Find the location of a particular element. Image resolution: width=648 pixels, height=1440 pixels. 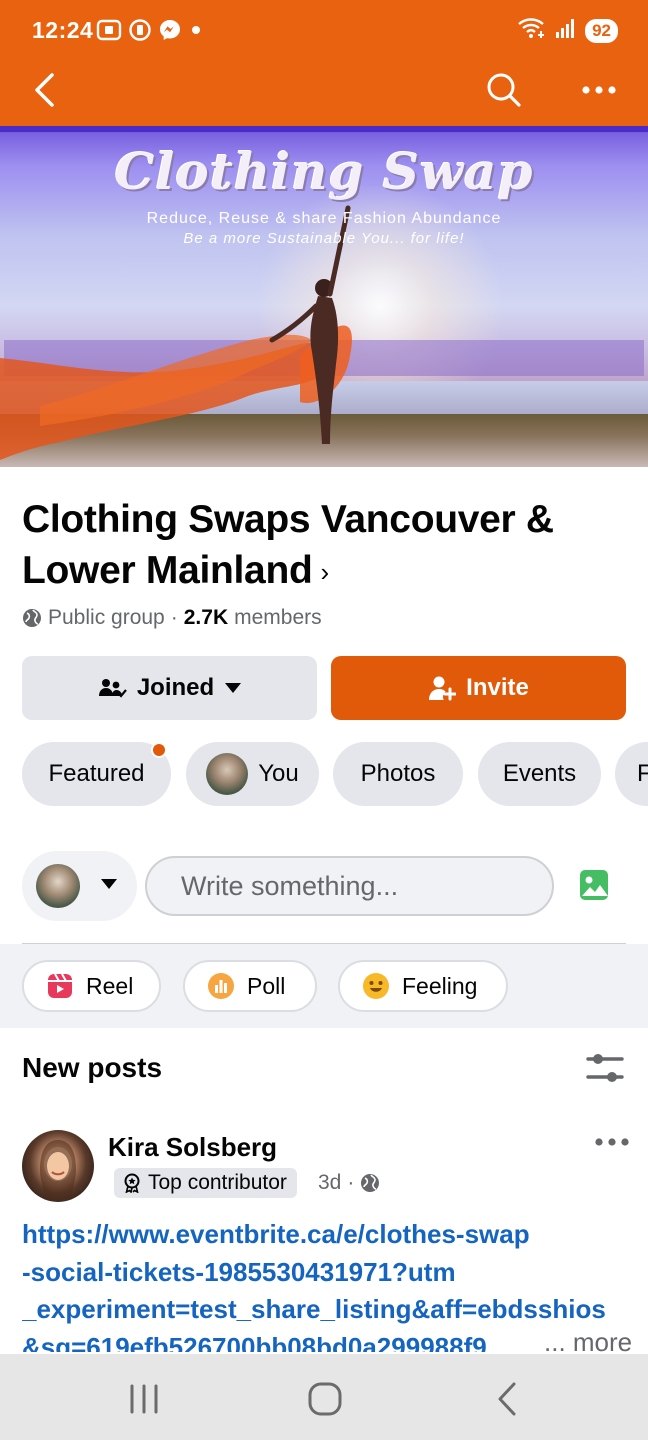

tab-photos: Photos is located at coordinates (398, 774).